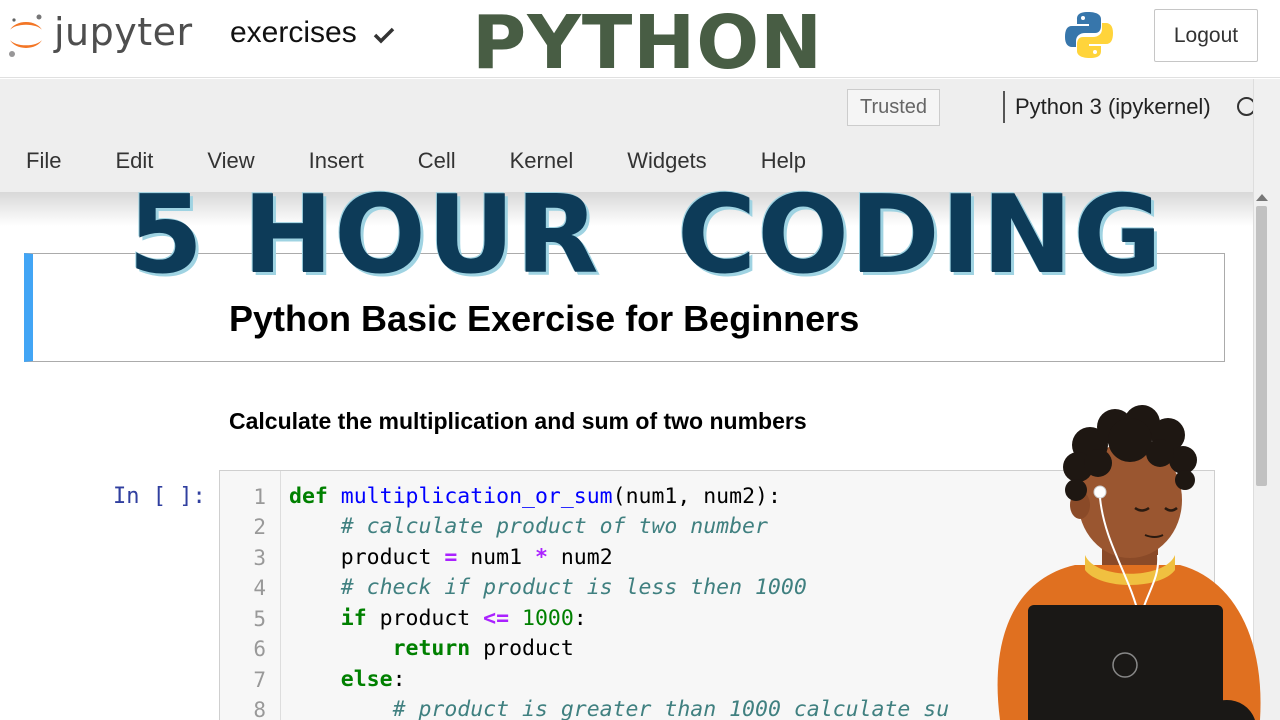 The image size is (1280, 720). Describe the element at coordinates (259, 497) in the screenshot. I see `line-number: 1` at that location.